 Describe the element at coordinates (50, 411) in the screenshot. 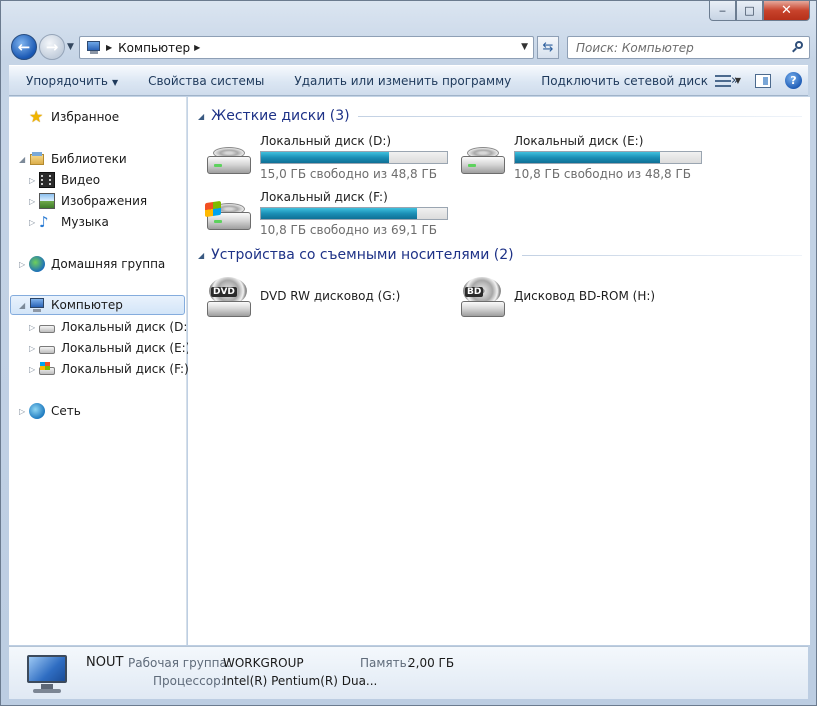

I see `nav-item-network: ▷ Сеть` at that location.